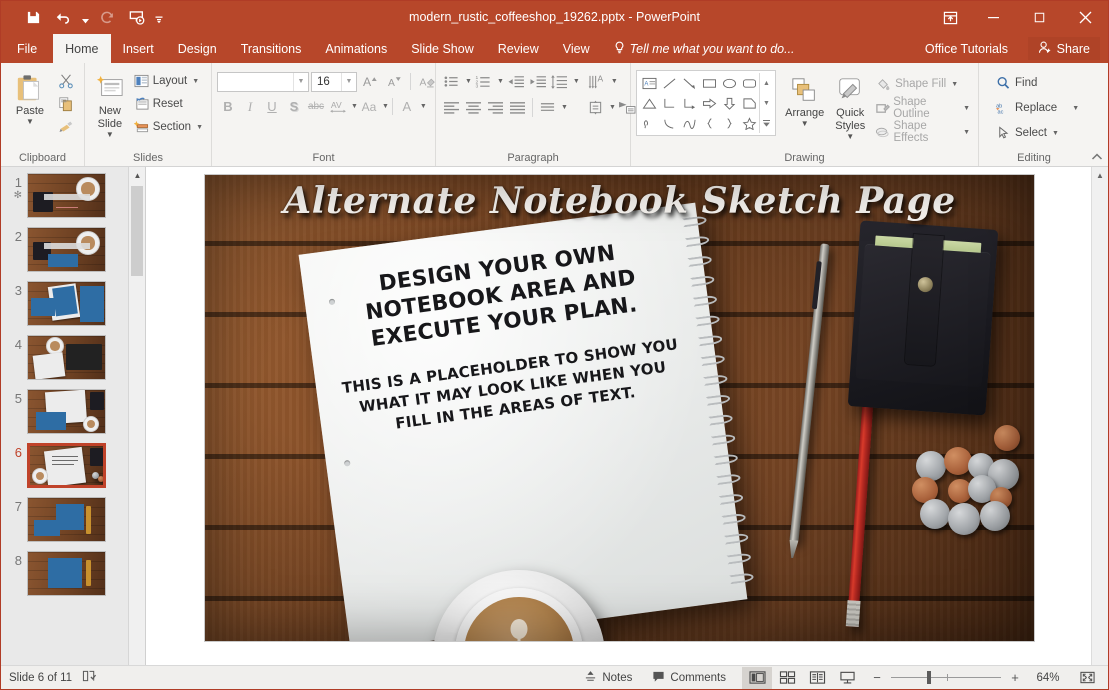  I want to click on quick-styles-dropdown-icon: ▼, so click(850, 137).